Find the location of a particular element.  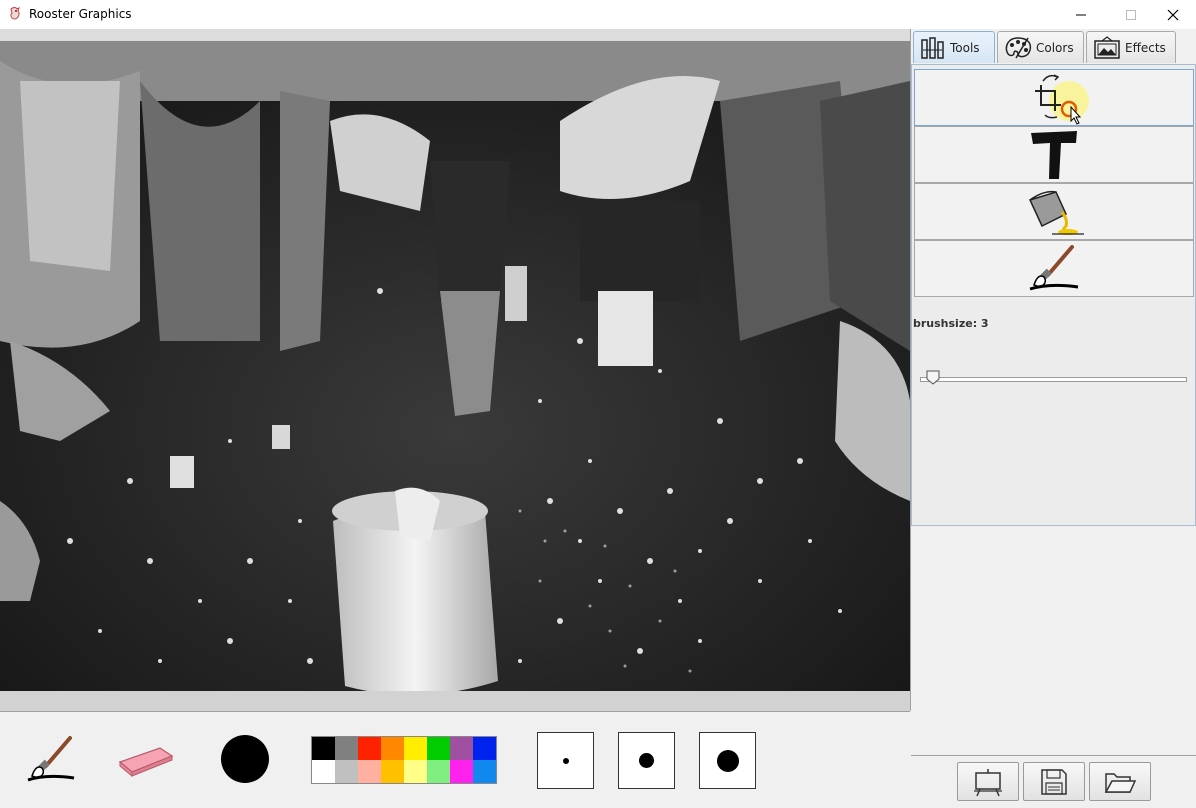

tools-tab-content: brushsize: 3 is located at coordinates (1053, 295).